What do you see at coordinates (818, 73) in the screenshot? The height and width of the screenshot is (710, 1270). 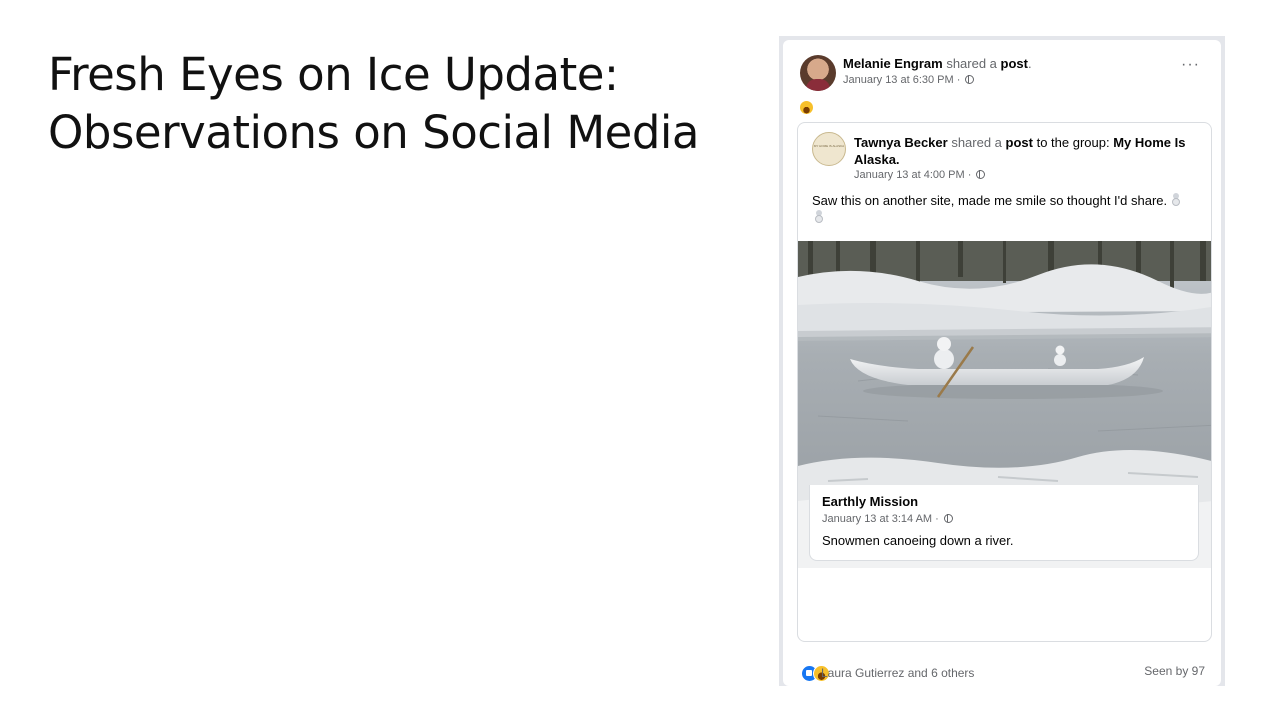 I see `poster-avatar` at bounding box center [818, 73].